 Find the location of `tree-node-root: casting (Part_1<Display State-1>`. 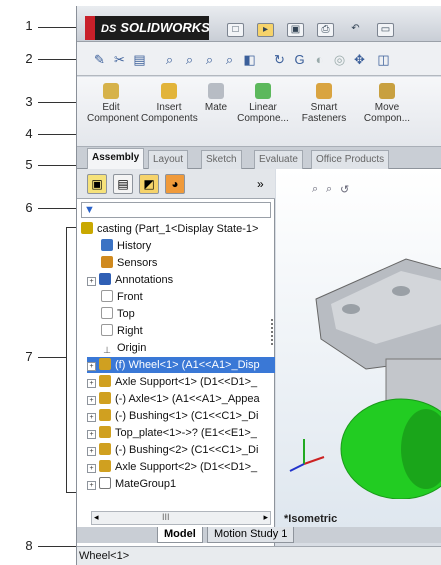

tree-node-root: casting (Part_1<Display State-1> is located at coordinates (177, 229).